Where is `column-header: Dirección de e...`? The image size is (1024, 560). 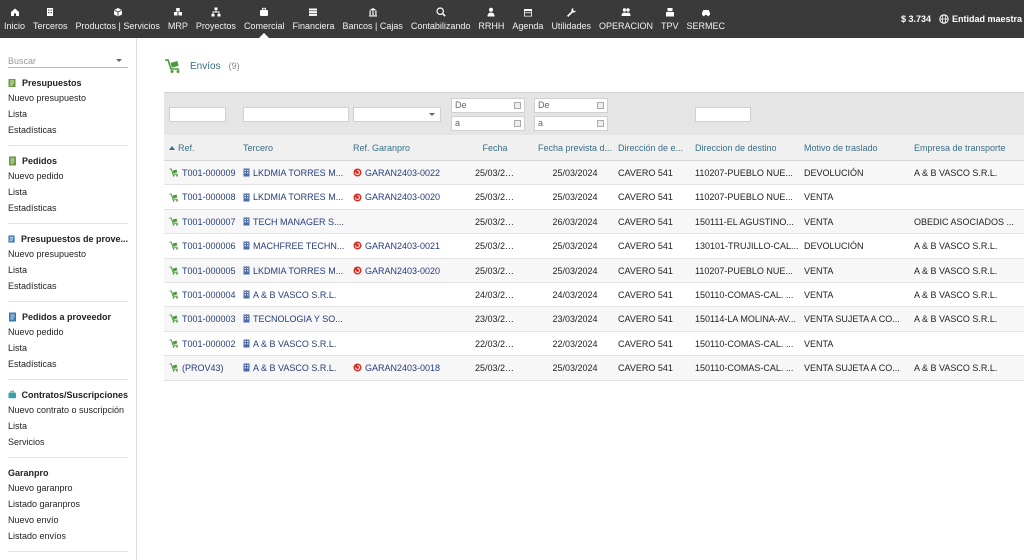
column-header: Dirección de e... is located at coordinates (654, 148).